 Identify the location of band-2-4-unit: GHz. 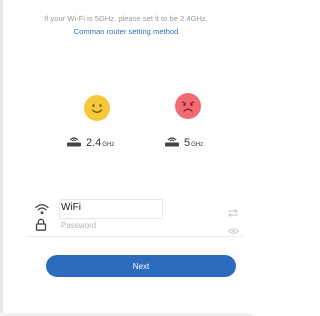
(108, 144).